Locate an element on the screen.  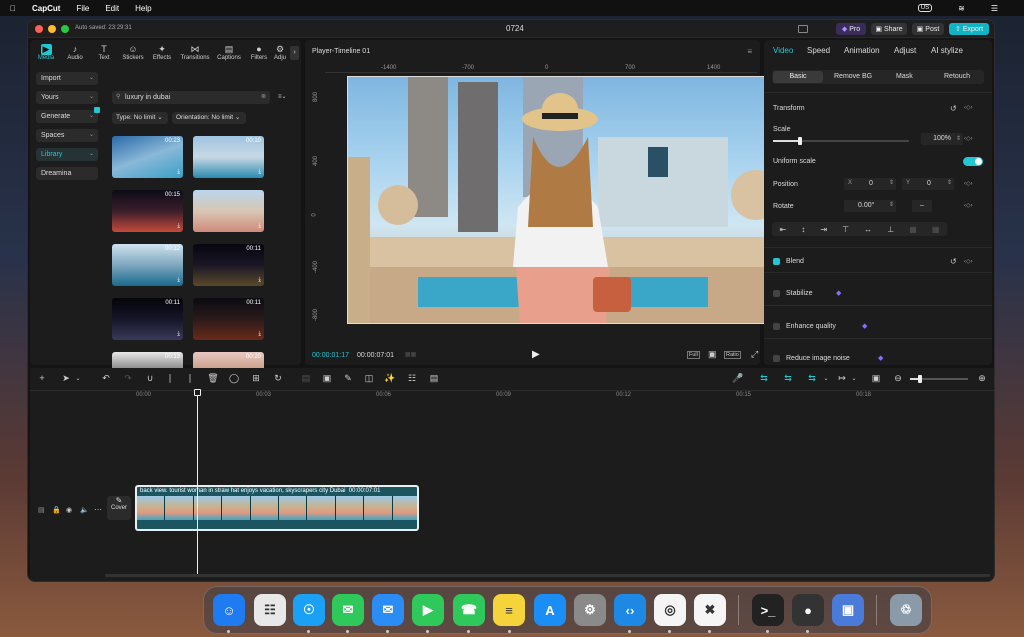
align-center-h-icon: ↕ is located at coordinates (803, 229).